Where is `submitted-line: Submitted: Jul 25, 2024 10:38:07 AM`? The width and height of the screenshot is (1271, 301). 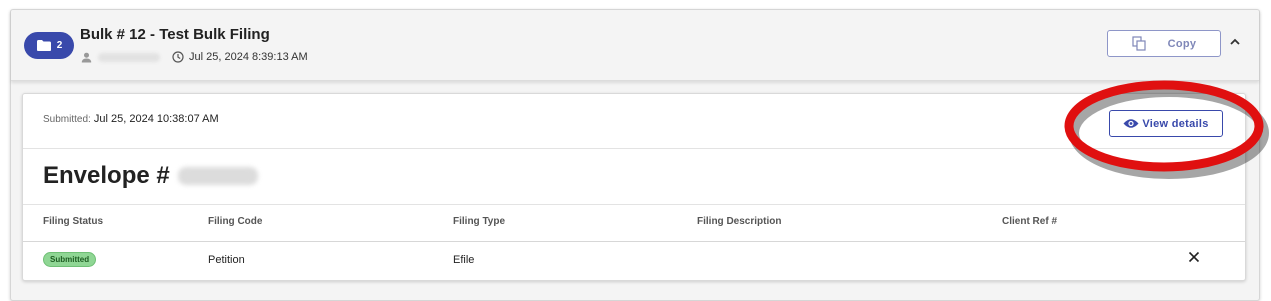
submitted-line: Submitted: Jul 25, 2024 10:38:07 AM is located at coordinates (131, 119).